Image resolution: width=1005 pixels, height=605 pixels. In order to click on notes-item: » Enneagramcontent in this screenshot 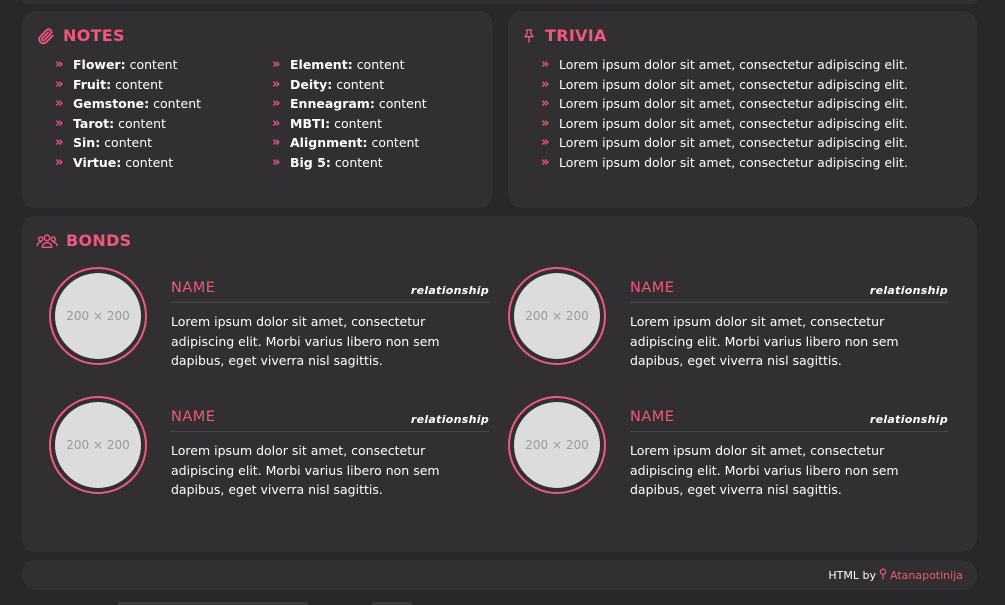, I will do `click(349, 104)`.